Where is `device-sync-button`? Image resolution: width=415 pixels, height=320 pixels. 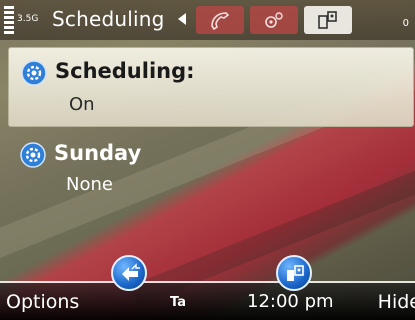 device-sync-button is located at coordinates (294, 273).